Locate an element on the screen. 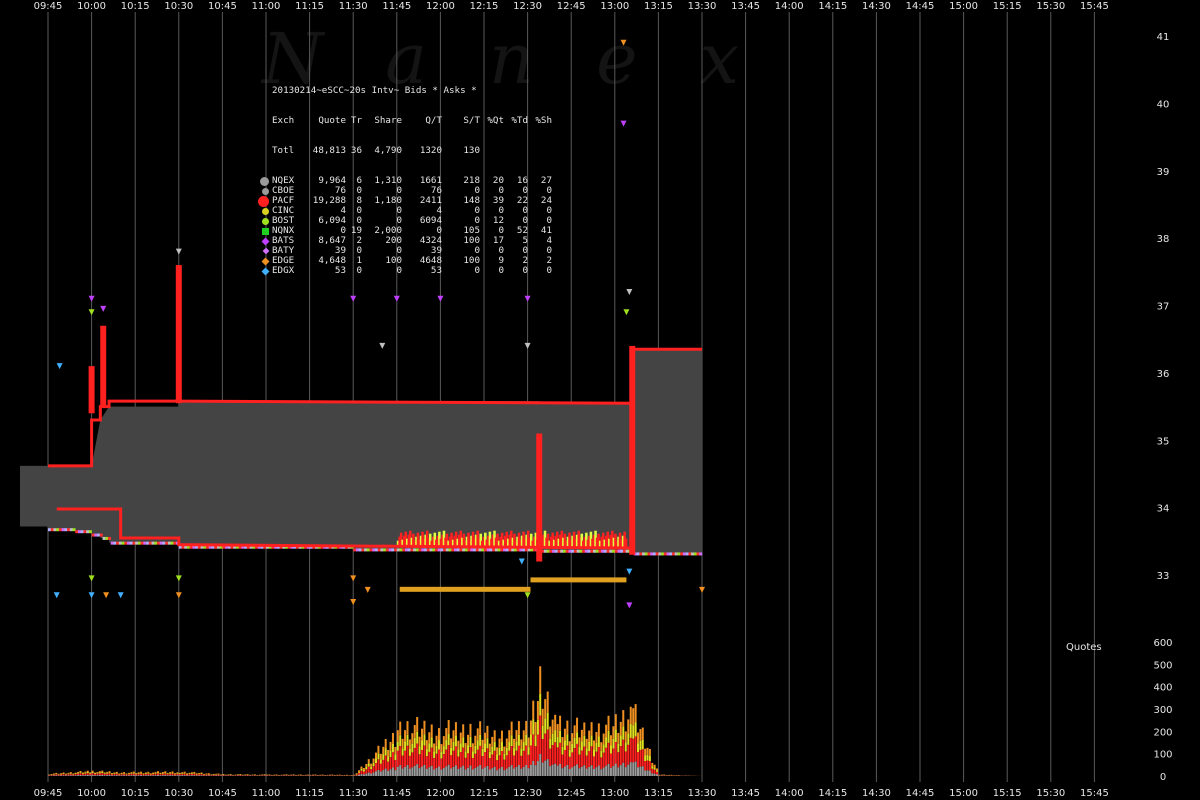  time-tick-label-bottom: 13:15 is located at coordinates (658, 793).